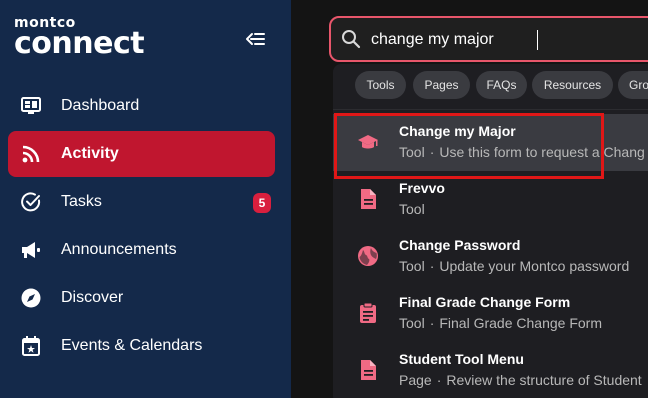  Describe the element at coordinates (141, 154) in the screenshot. I see `sidebar-item-activity: Activity` at that location.